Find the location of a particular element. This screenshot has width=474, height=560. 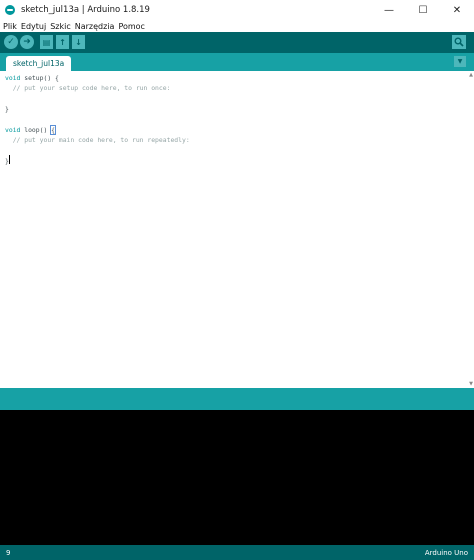

open-button: ↑ is located at coordinates (62, 42).